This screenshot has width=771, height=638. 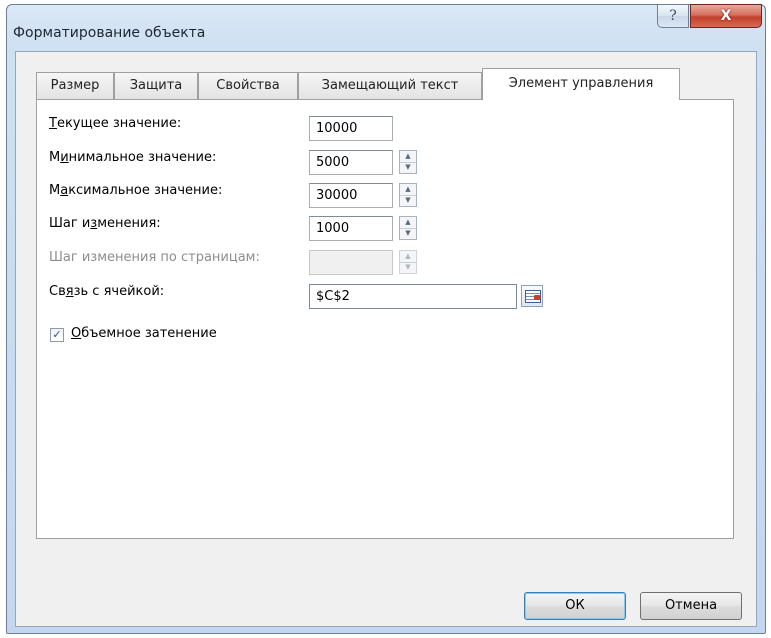 What do you see at coordinates (581, 84) in the screenshot?
I see `tab-control: Элемент управления` at bounding box center [581, 84].